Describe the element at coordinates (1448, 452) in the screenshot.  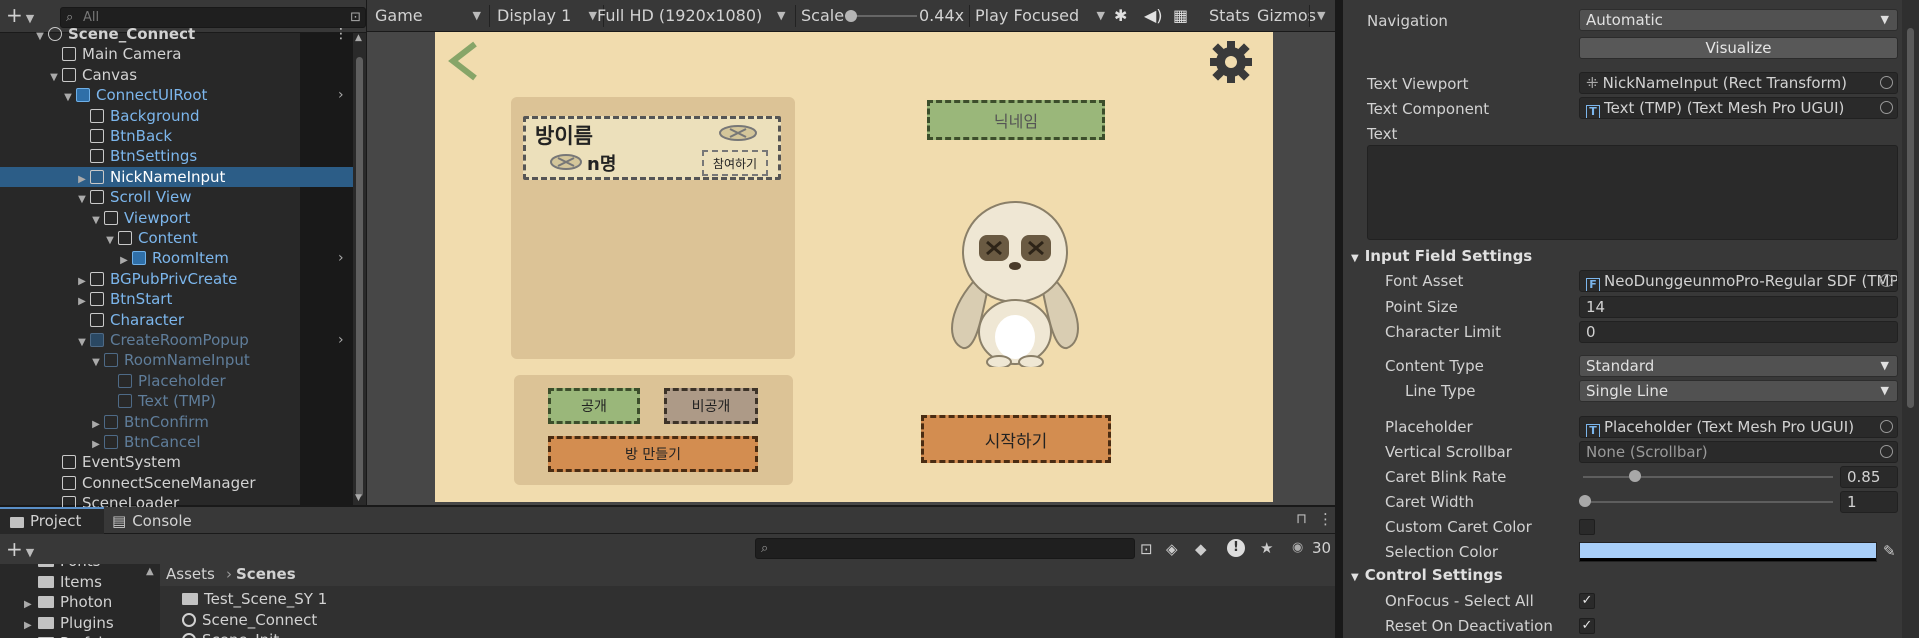
I see `vertical-scrollbar-label: Vertical Scrollbar` at that location.